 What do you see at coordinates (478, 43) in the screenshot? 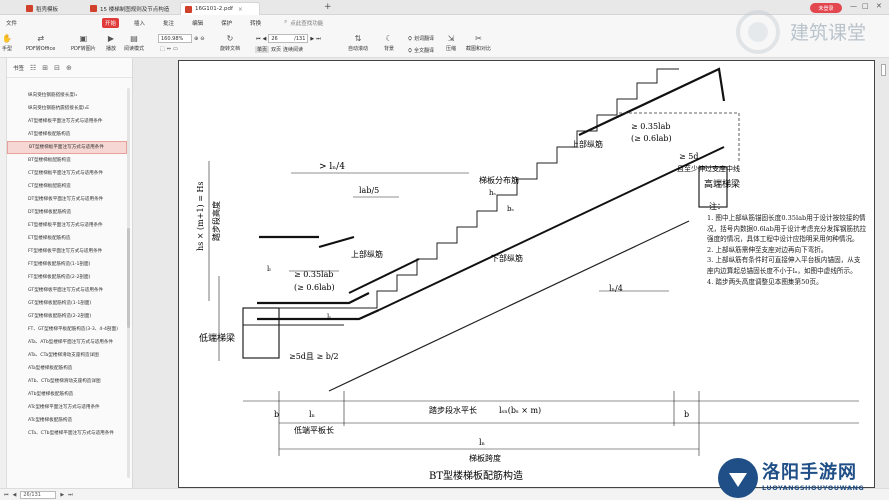
I see `screenshot-button: ✂ 截图和对比` at bounding box center [478, 43].